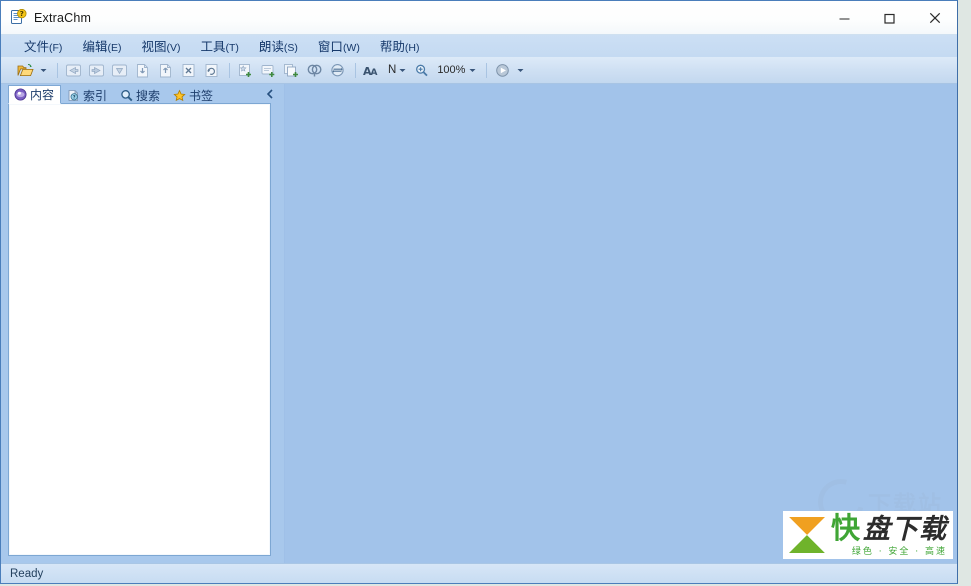 This screenshot has width=971, height=586. I want to click on status-bar: Ready, so click(479, 573).